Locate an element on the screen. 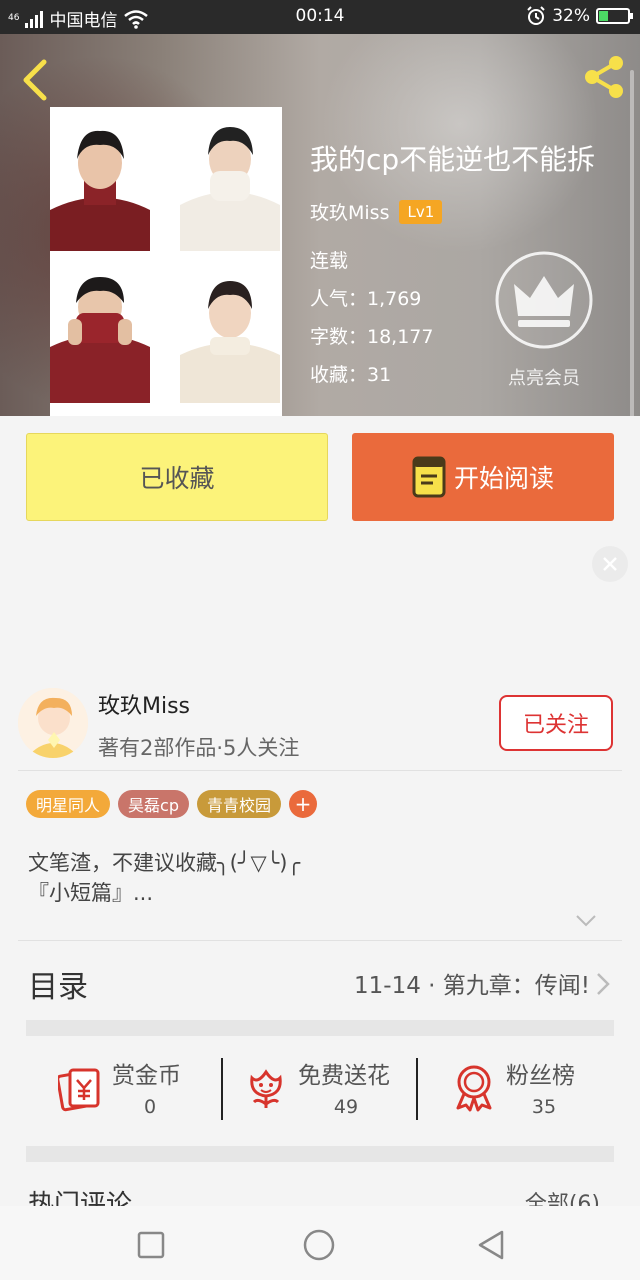 The height and width of the screenshot is (1280, 640). vip-button is located at coordinates (544, 300).